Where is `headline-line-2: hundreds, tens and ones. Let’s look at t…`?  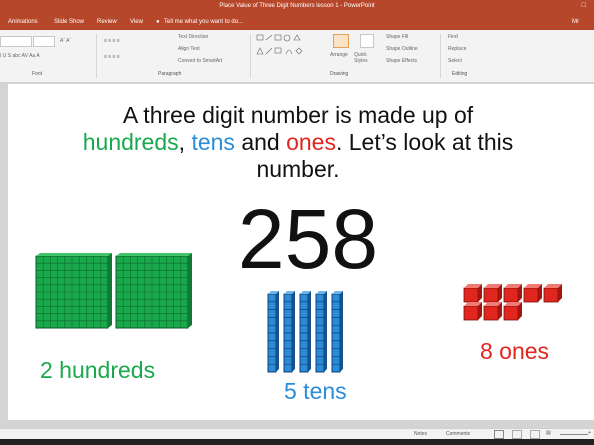
headline-line-2: hundreds, tens and ones. Let’s look at t… is located at coordinates (298, 142).